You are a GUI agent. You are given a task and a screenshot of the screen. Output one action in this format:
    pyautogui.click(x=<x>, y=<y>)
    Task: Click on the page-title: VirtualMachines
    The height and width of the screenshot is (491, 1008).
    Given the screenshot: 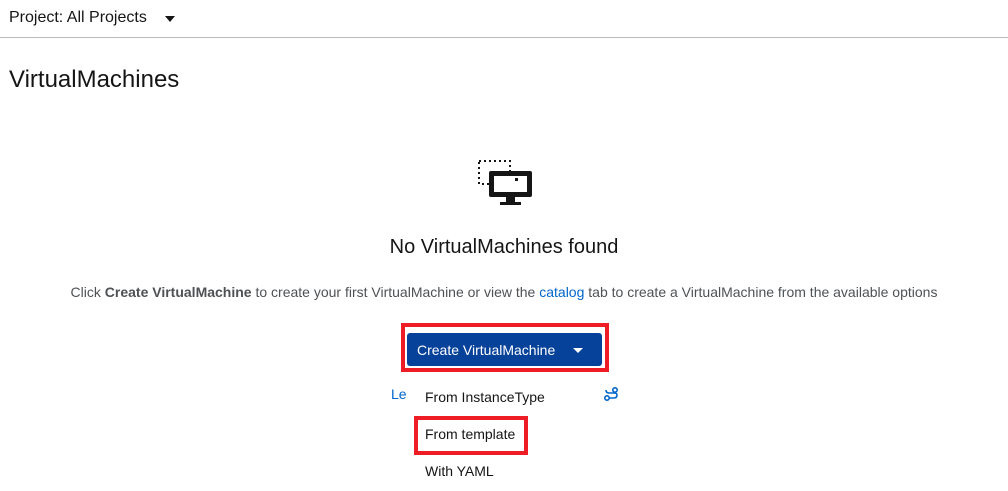 What is the action you would take?
    pyautogui.click(x=94, y=79)
    